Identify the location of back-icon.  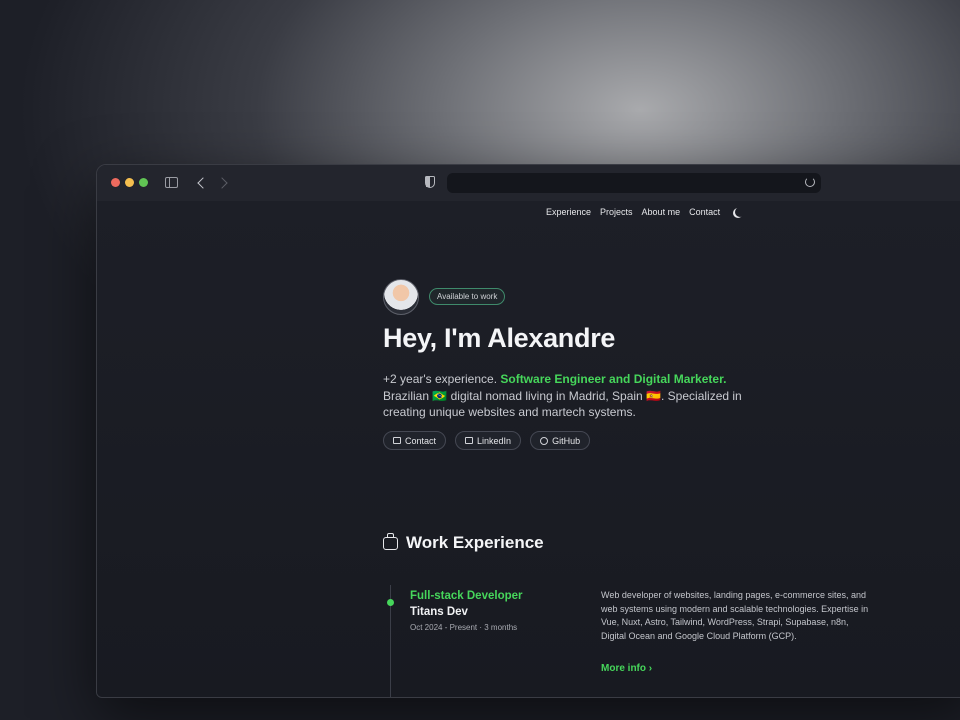
(202, 183).